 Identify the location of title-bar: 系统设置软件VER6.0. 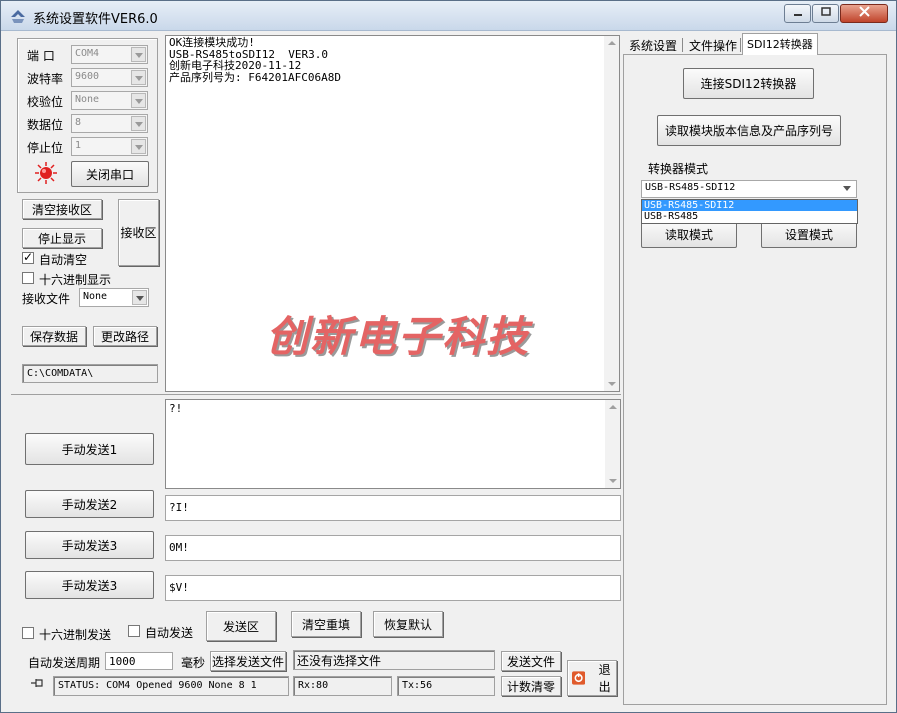
(448, 16).